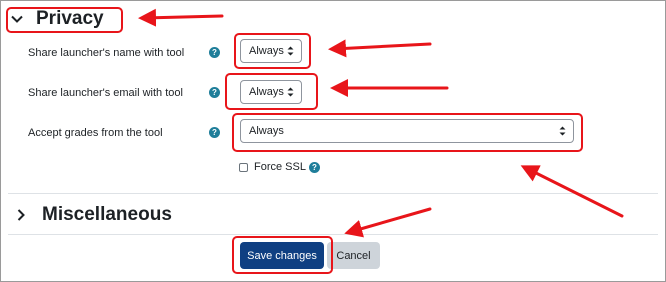 The width and height of the screenshot is (666, 282). Describe the element at coordinates (21, 215) in the screenshot. I see `chevron-right-icon` at that location.